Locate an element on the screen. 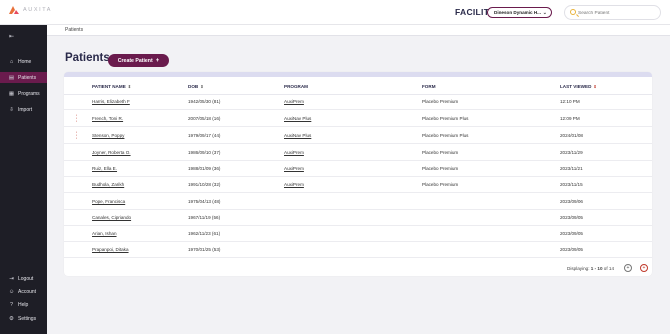  chevron-down-icon: ⌄ is located at coordinates (544, 13).